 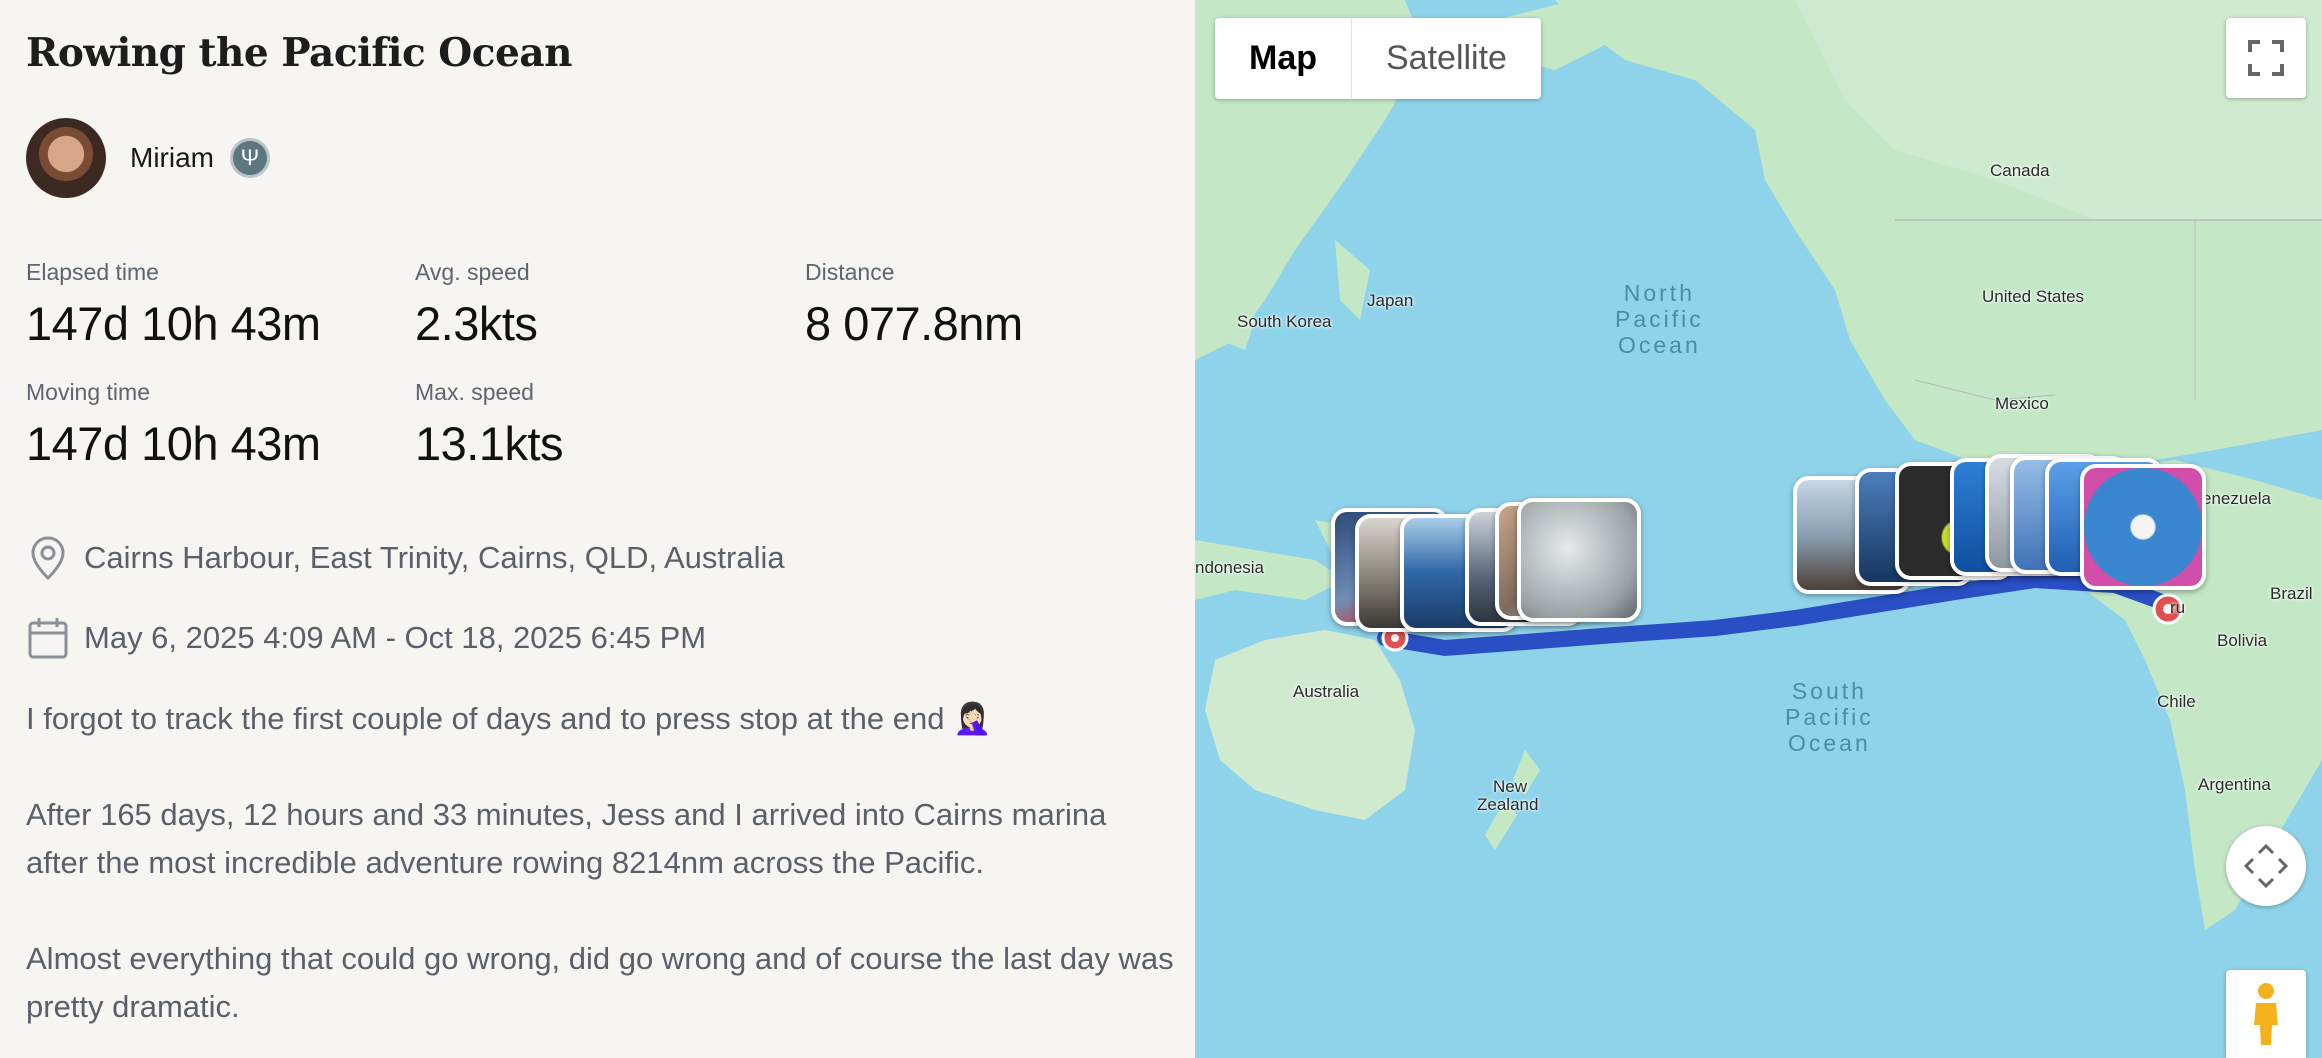 What do you see at coordinates (172, 158) in the screenshot?
I see `athlete-name: Miriam` at bounding box center [172, 158].